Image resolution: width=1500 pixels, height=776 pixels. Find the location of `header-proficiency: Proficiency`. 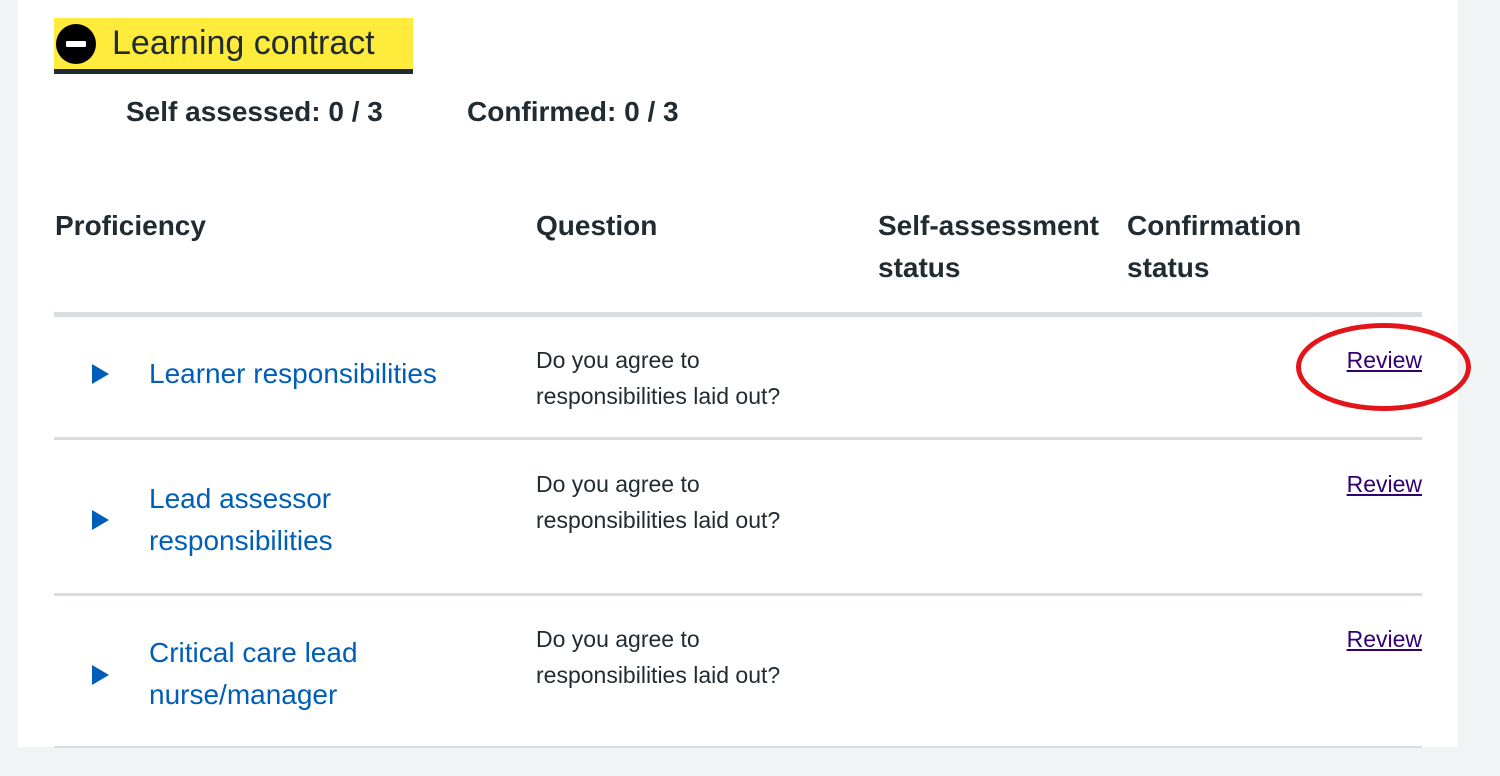

header-proficiency: Proficiency is located at coordinates (130, 225).